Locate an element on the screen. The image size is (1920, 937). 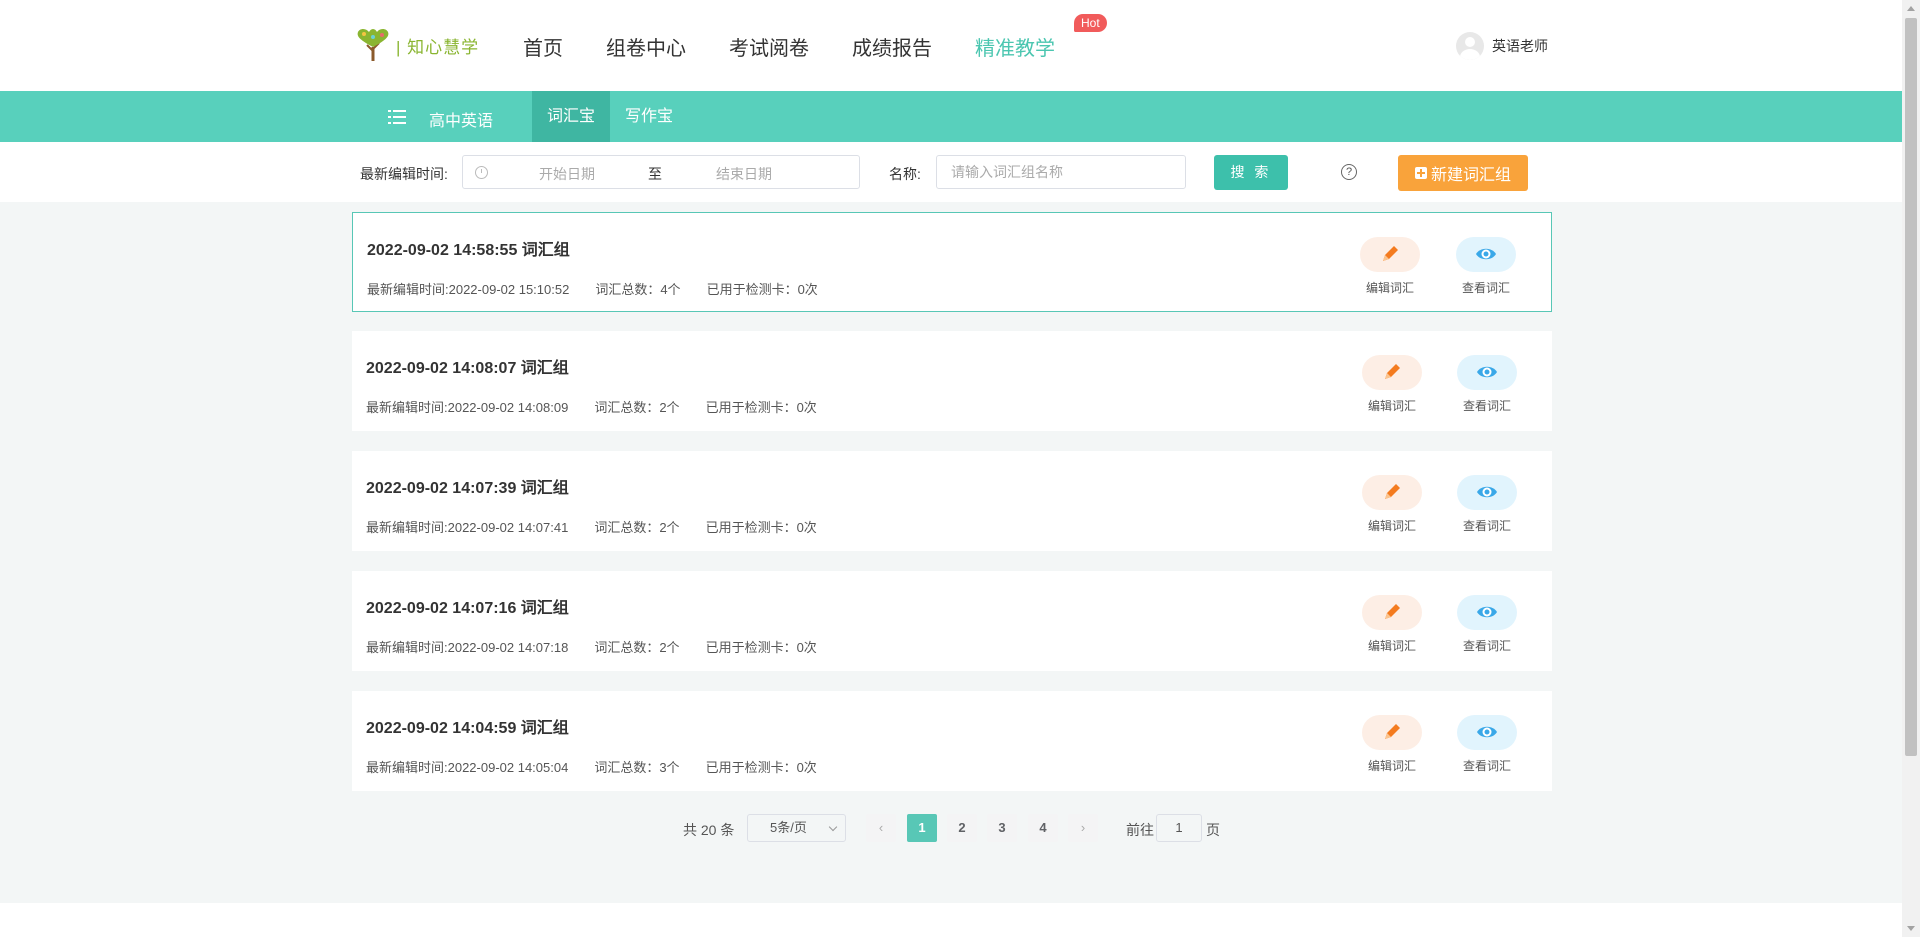
nav-exam-grading: 考试阅卷 is located at coordinates (769, 46).